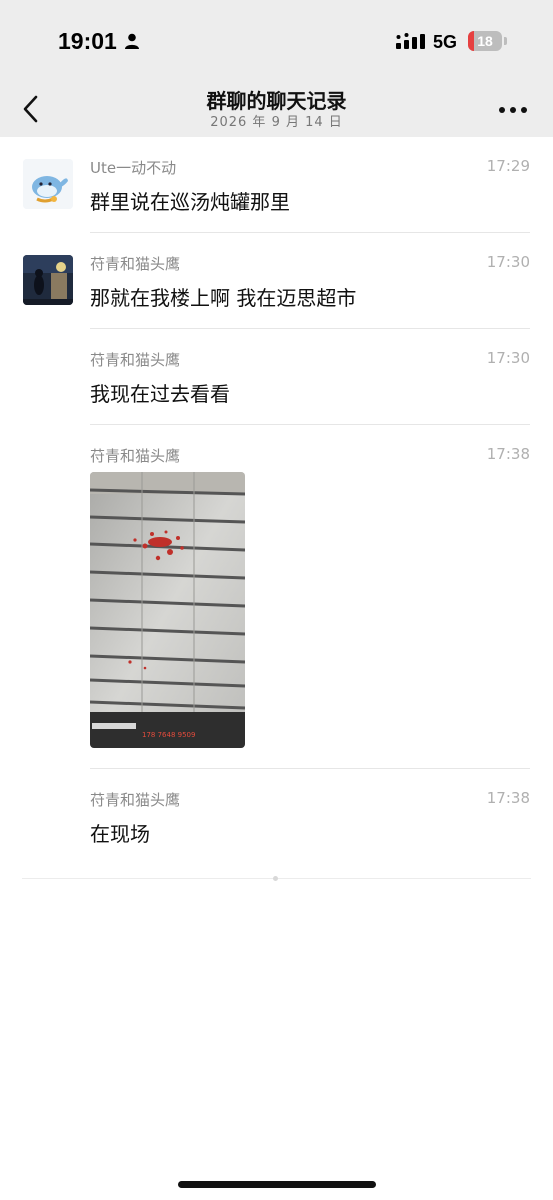 This screenshot has width=553, height=1200. What do you see at coordinates (276, 281) in the screenshot?
I see `message-item: 苻青和猫头鹰 17:30 那就在我楼上啊 我在迈思超市` at bounding box center [276, 281].